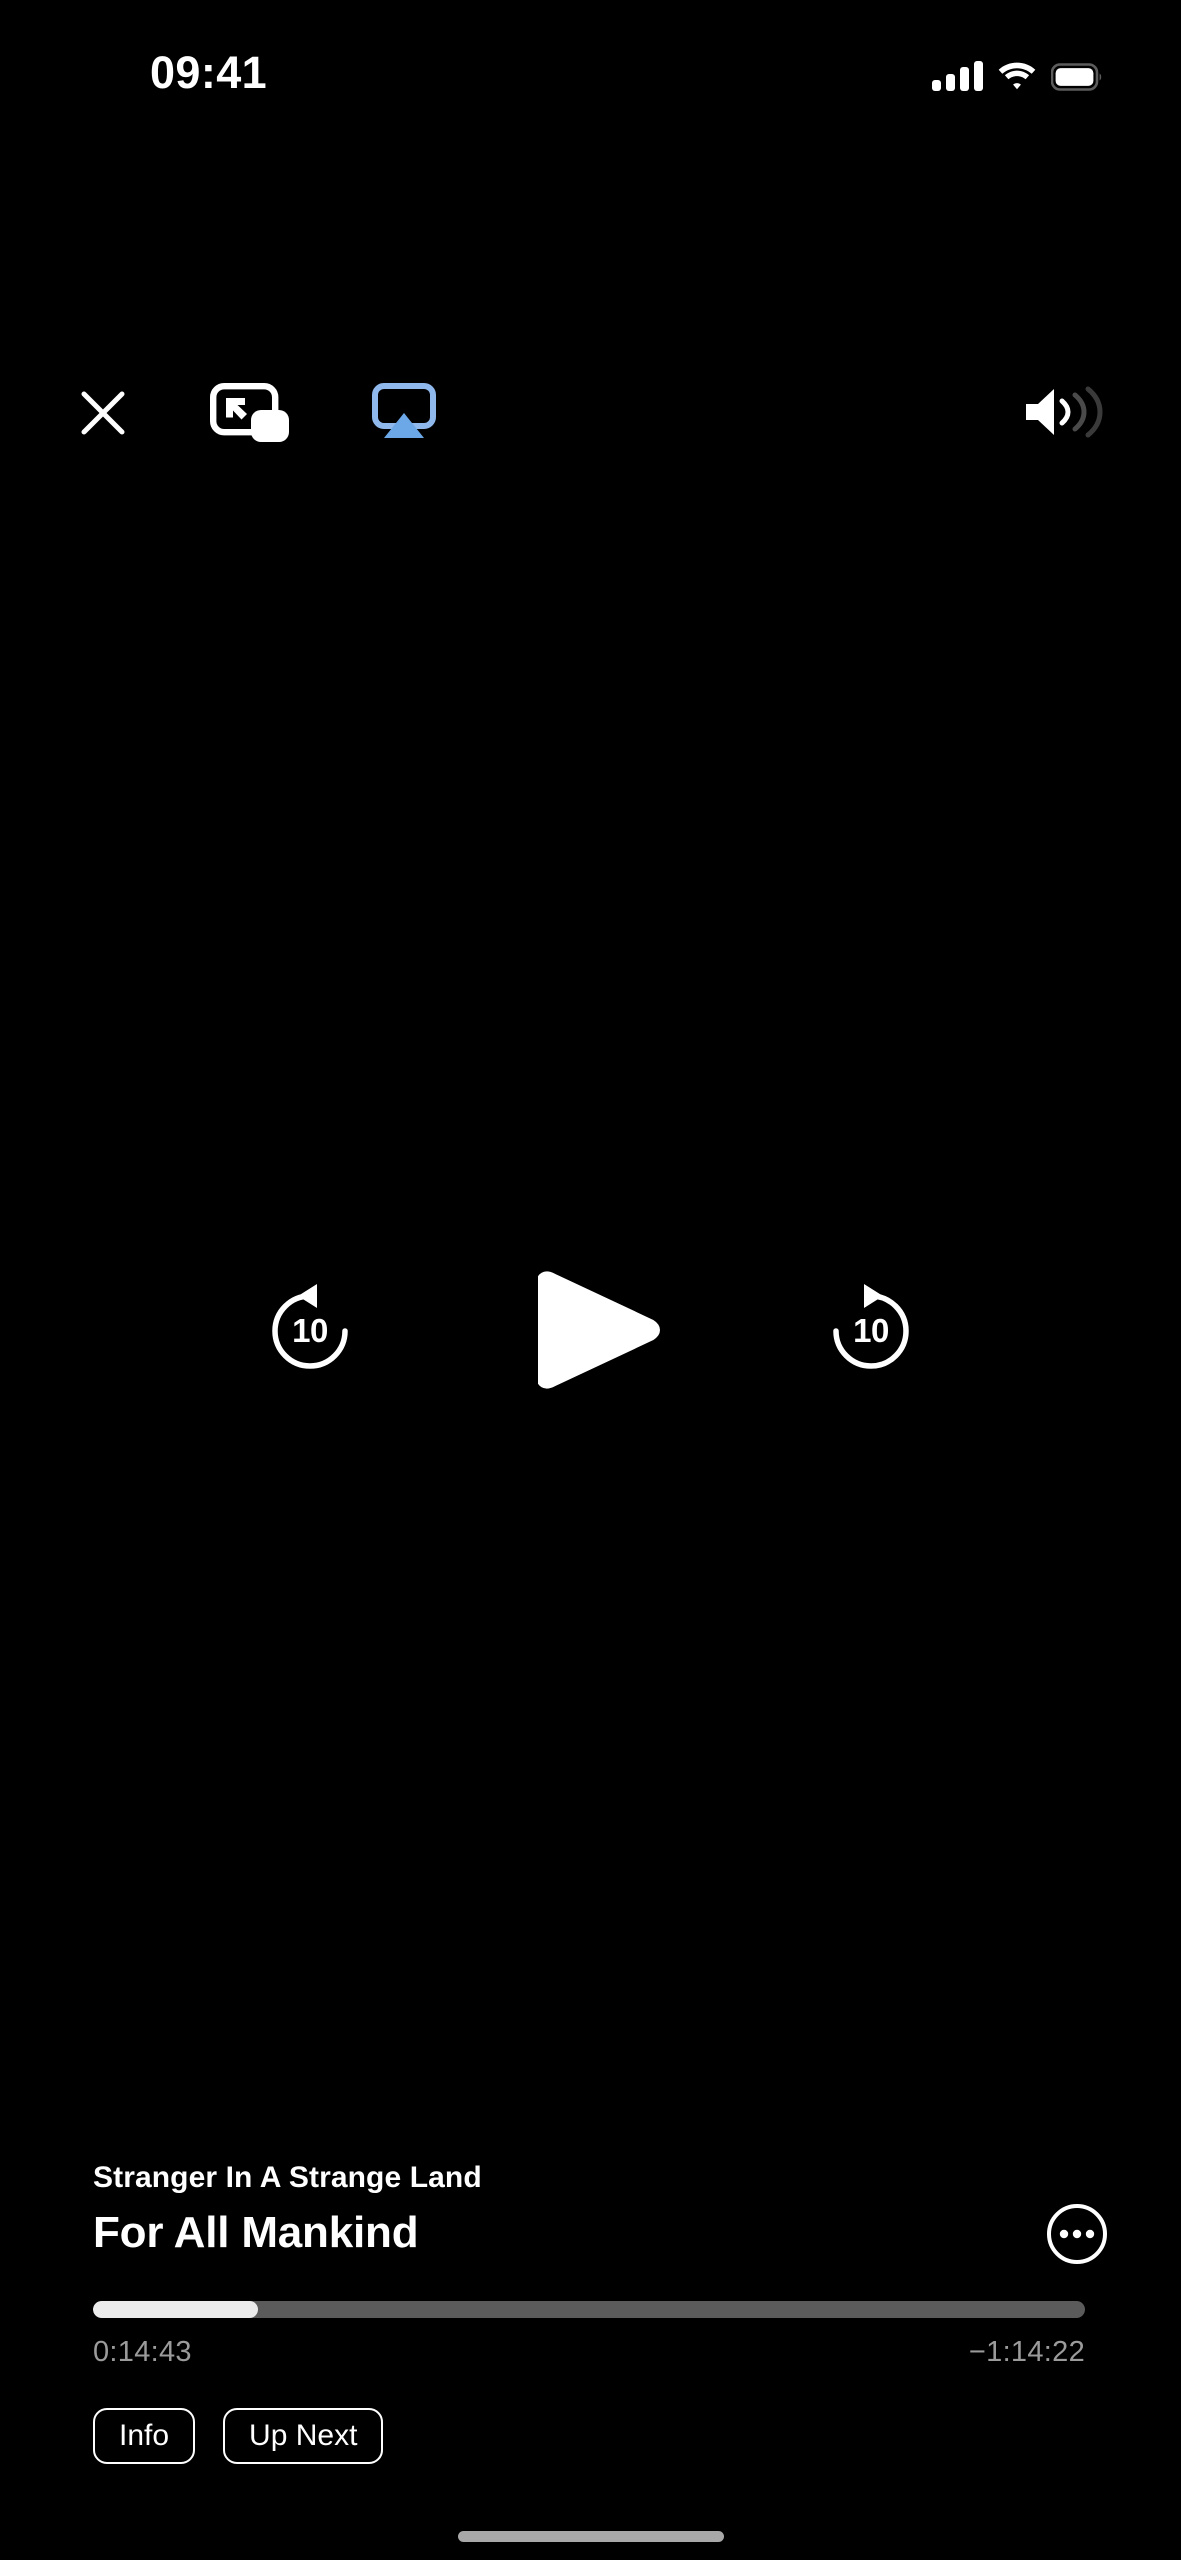  What do you see at coordinates (310, 1330) in the screenshot?
I see `skip-back-seconds-label: 10` at bounding box center [310, 1330].